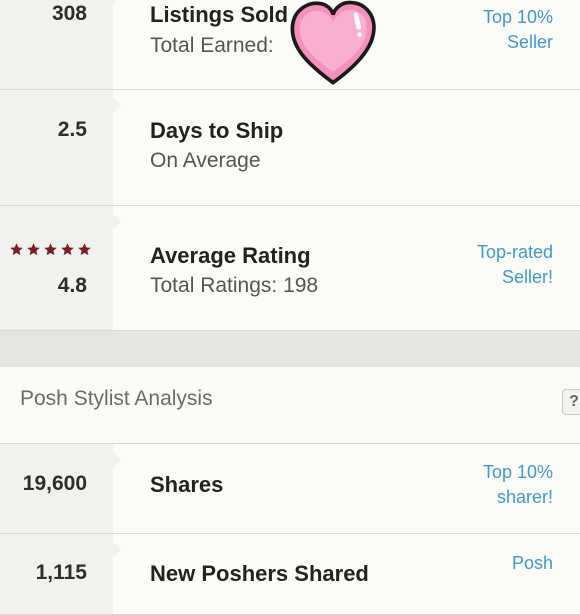 The width and height of the screenshot is (580, 615). What do you see at coordinates (61, 572) in the screenshot?
I see `new-poshers-count: 1,115` at bounding box center [61, 572].